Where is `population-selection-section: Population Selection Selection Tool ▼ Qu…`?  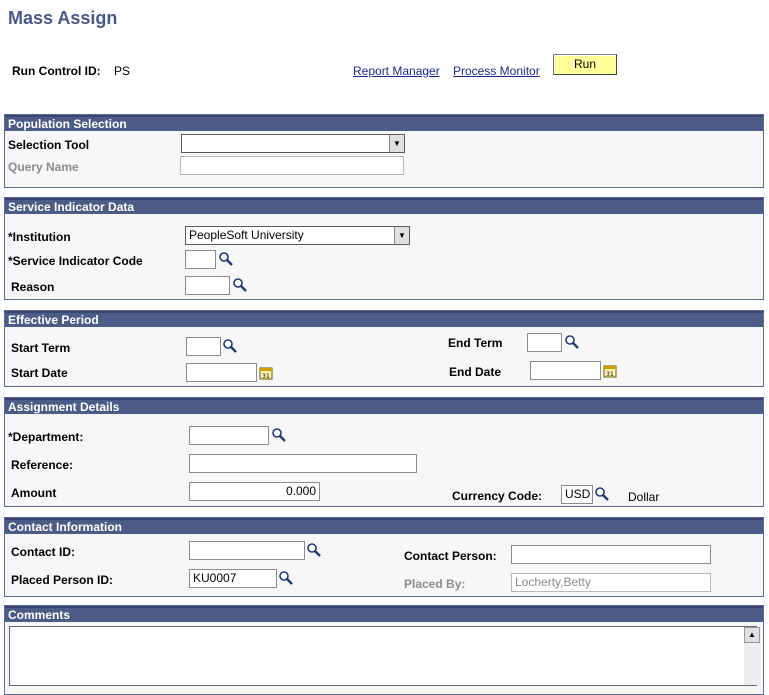
population-selection-section: Population Selection Selection Tool ▼ Qu… is located at coordinates (384, 151).